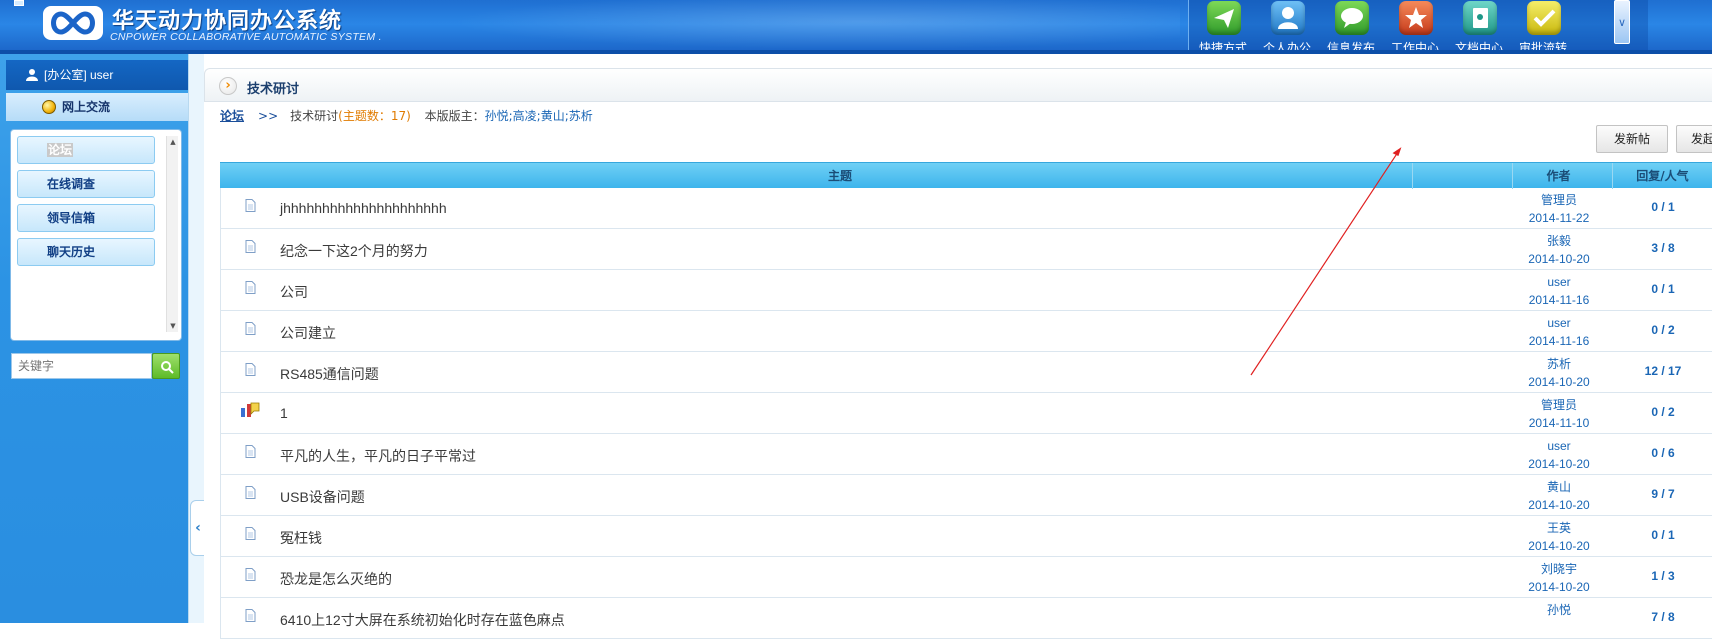  I want to click on table-row: jhhhhhhhhhhhhhhhhhhhhh 管理员 2014-11-22 0 / 1, so click(966, 208).